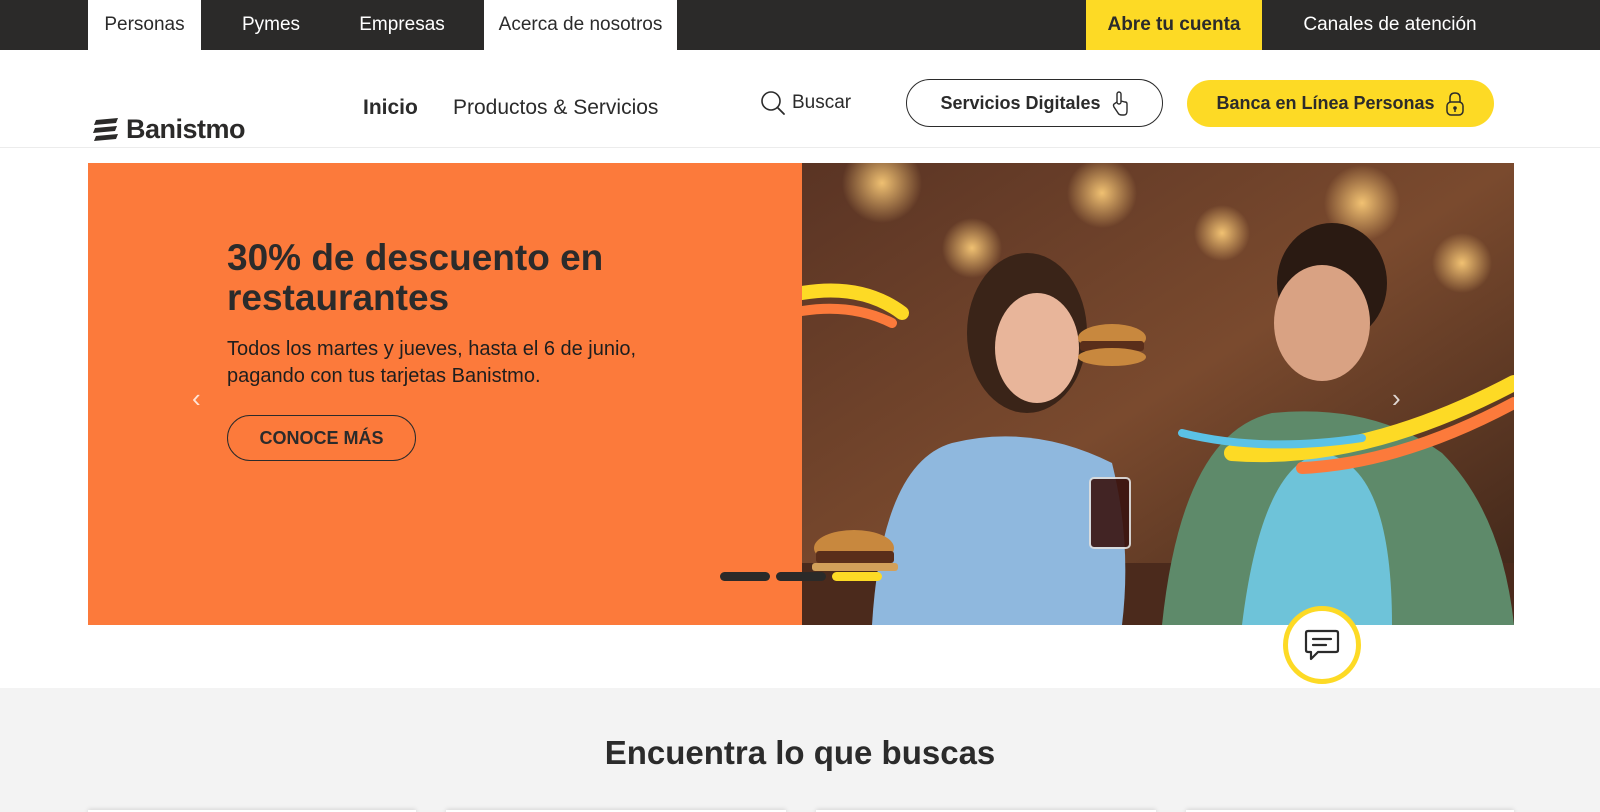 The image size is (1600, 812). Describe the element at coordinates (105, 129) in the screenshot. I see `logo-icon` at that location.